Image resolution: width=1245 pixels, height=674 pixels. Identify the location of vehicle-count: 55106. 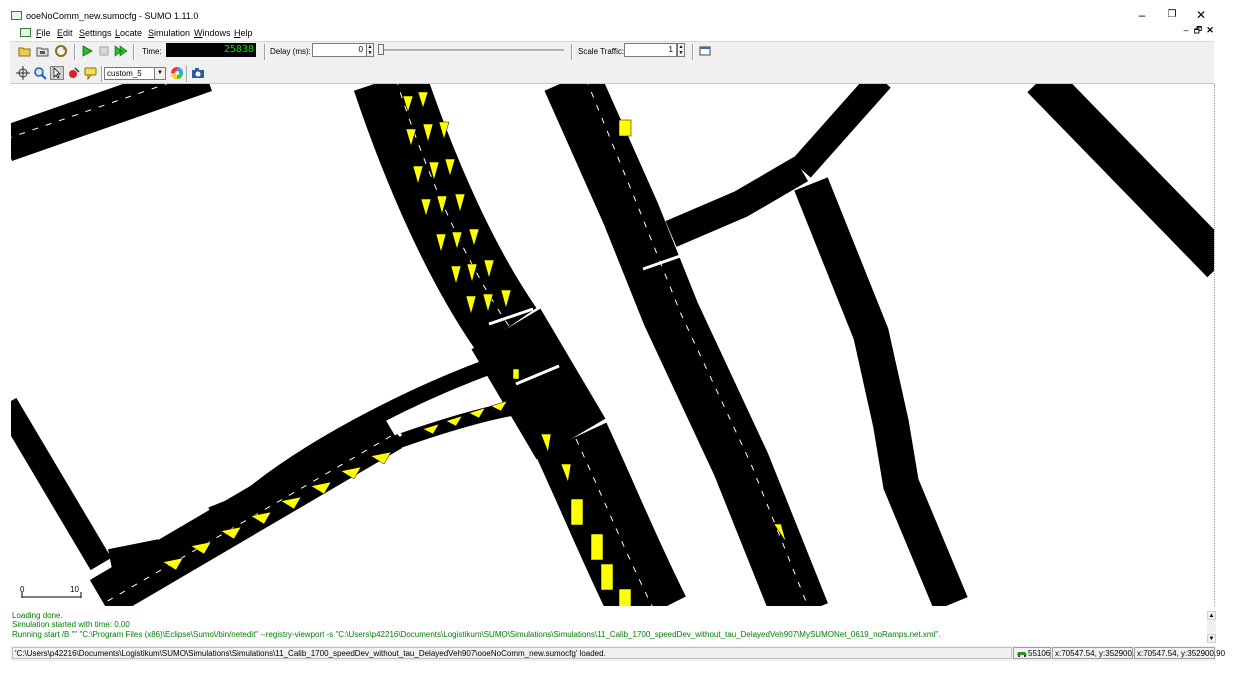
(1032, 653).